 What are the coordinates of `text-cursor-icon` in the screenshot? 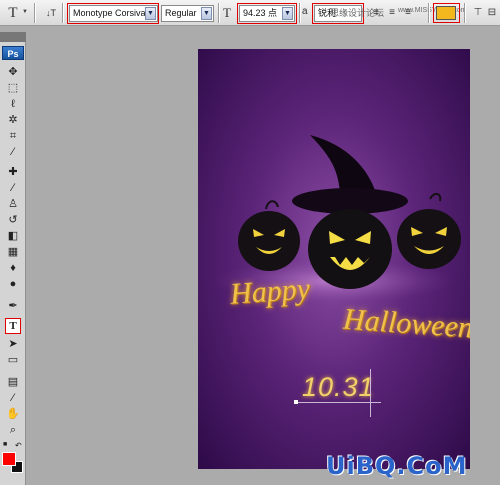 It's located at (370, 393).